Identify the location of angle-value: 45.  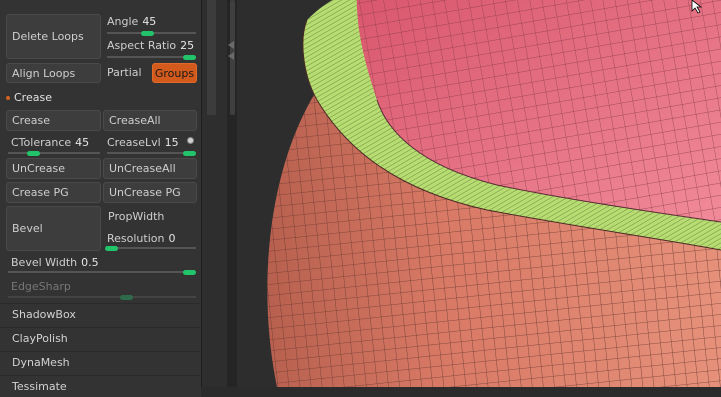
(149, 21).